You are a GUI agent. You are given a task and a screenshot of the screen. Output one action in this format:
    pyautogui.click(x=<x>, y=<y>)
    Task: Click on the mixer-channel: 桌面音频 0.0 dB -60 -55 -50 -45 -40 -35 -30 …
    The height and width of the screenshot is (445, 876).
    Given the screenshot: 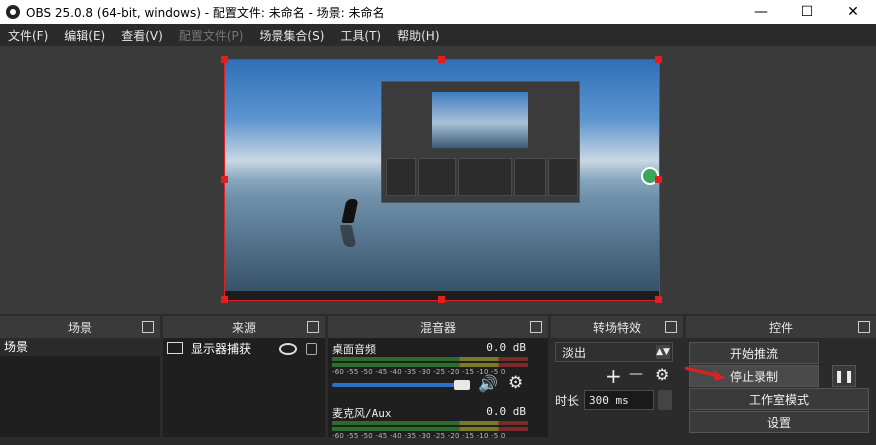 What is the action you would take?
    pyautogui.click(x=438, y=376)
    